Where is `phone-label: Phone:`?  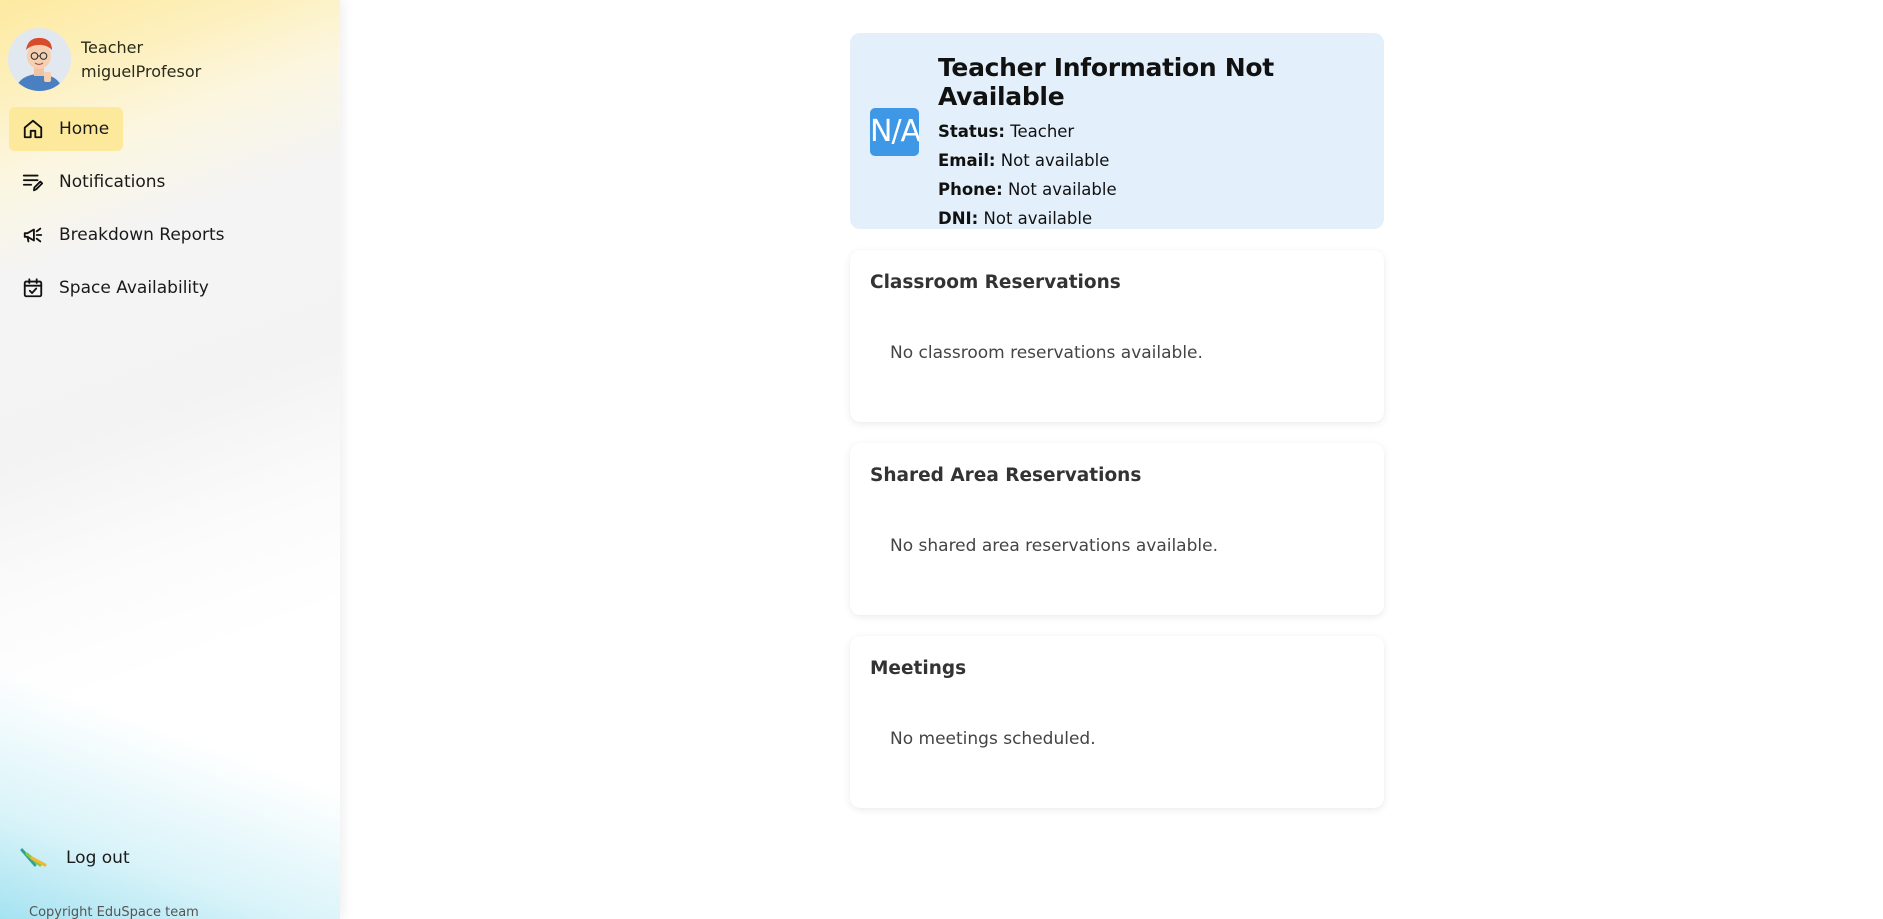 phone-label: Phone: is located at coordinates (970, 189).